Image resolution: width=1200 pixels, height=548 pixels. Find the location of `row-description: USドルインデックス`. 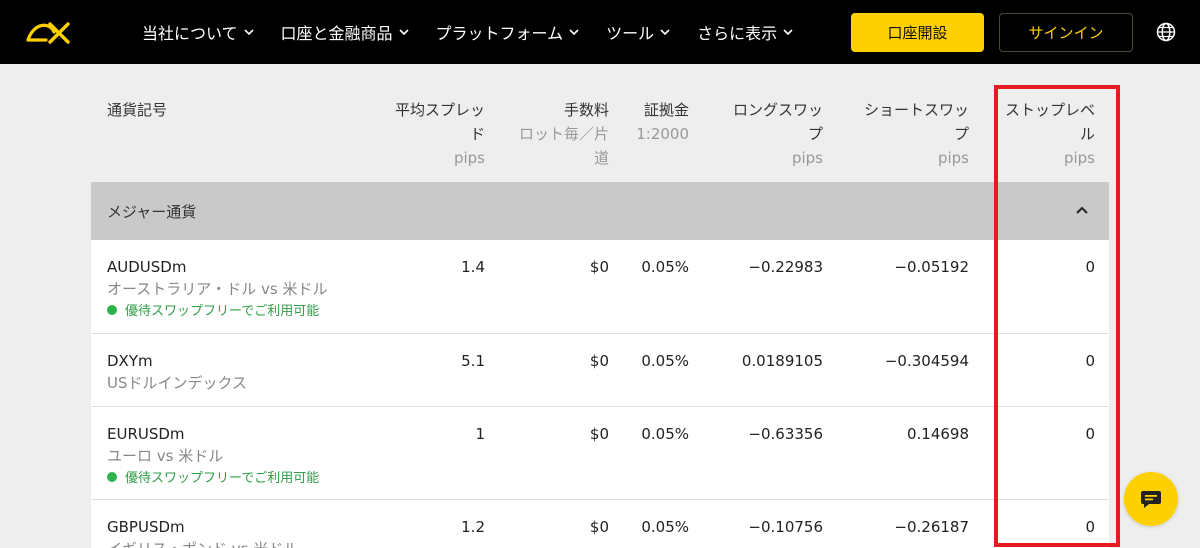

row-description: USドルインデックス is located at coordinates (177, 383).